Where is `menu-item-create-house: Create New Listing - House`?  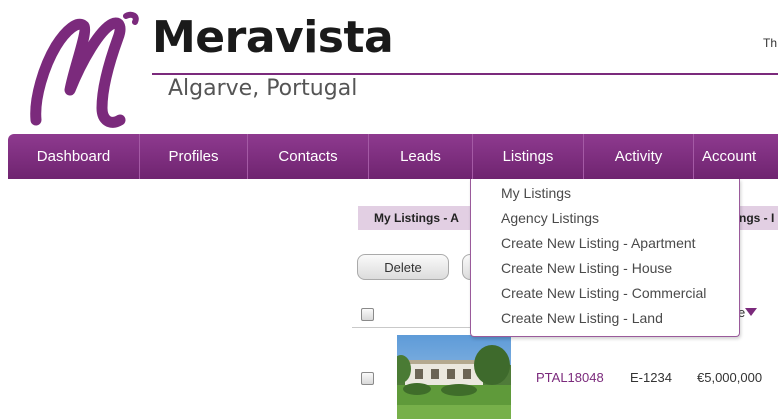 menu-item-create-house: Create New Listing - House is located at coordinates (605, 268).